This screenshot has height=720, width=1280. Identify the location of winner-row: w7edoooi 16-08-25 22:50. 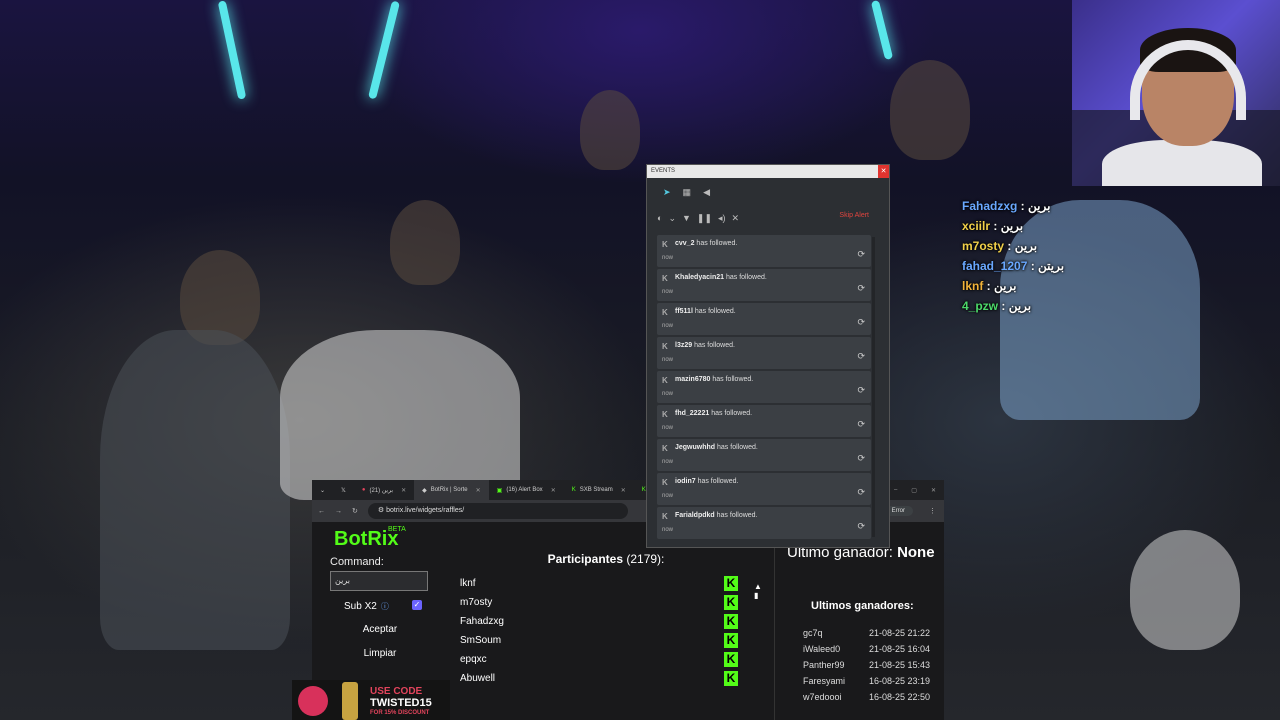
(873, 700).